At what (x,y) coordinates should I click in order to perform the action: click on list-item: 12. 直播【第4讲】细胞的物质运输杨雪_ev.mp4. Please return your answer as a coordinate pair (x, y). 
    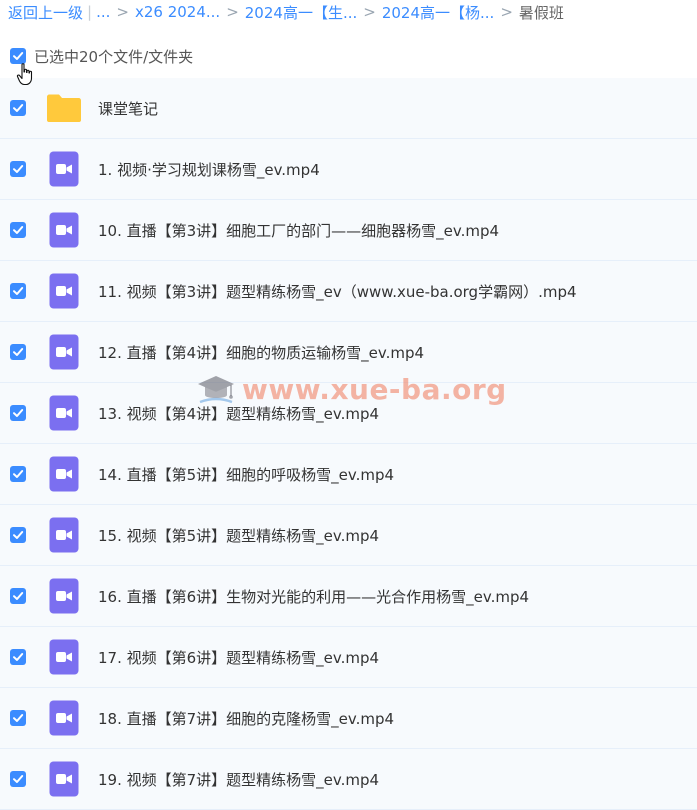
    Looking at the image, I should click on (348, 352).